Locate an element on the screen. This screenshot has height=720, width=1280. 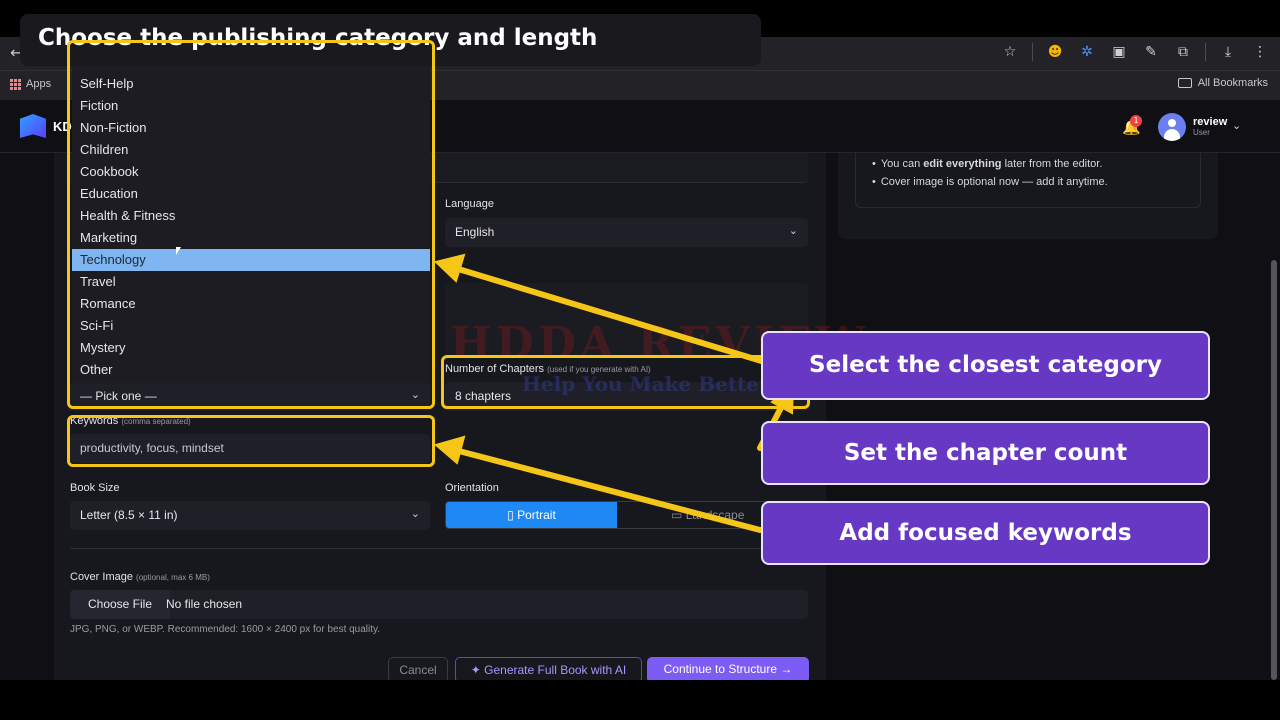
section-background is located at coordinates (626, 320).